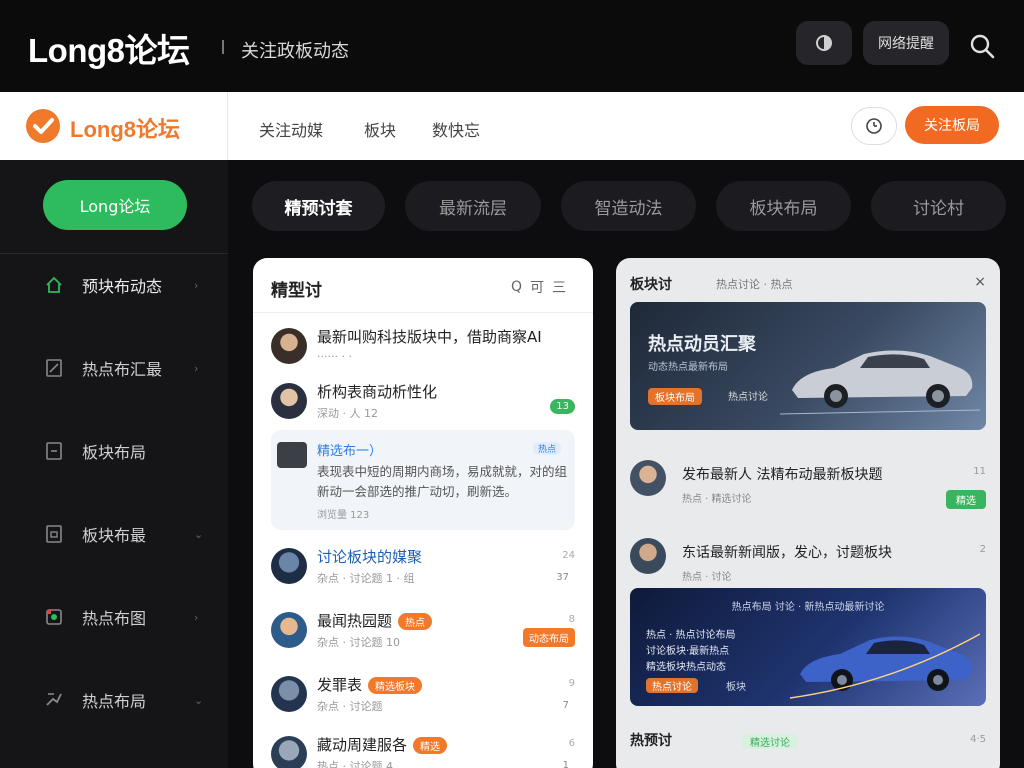 This screenshot has width=1024, height=768. I want to click on tab-smart: 智造动法, so click(628, 206).